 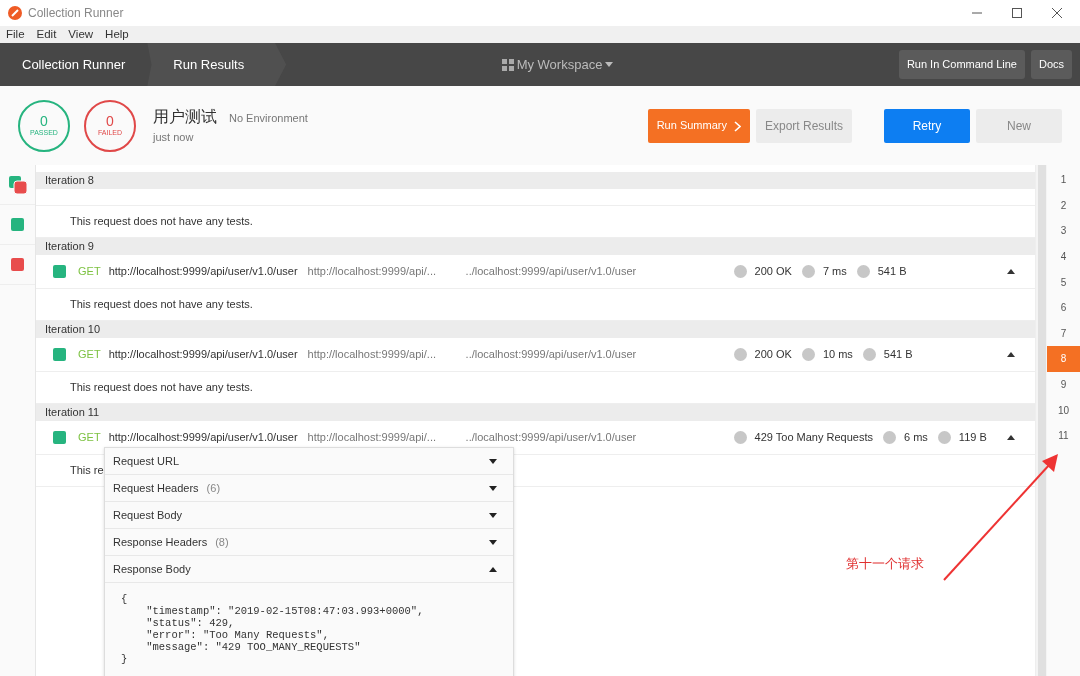 I want to click on iteration-number: 2, so click(x=1063, y=205).